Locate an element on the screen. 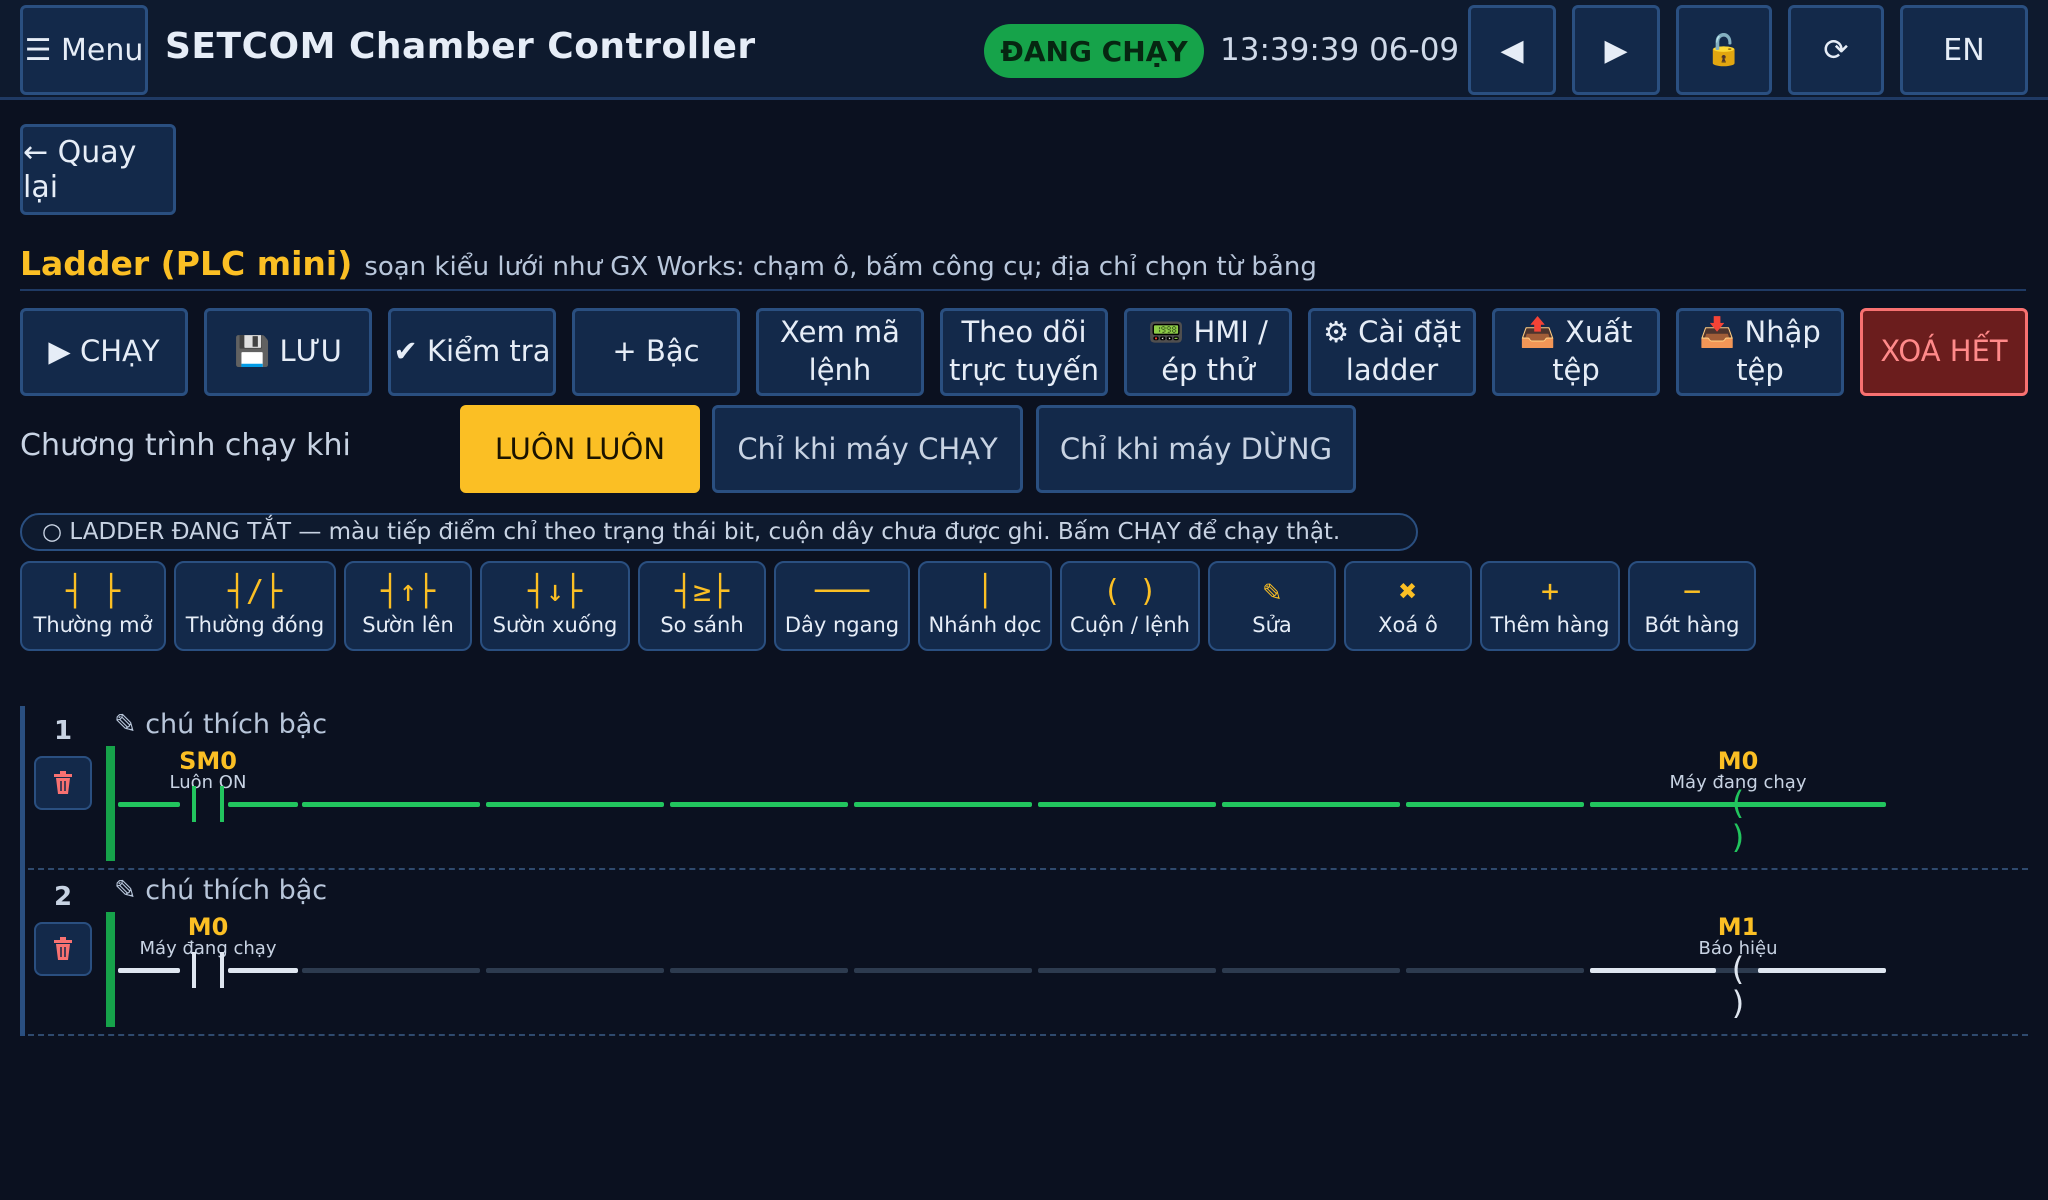 Image resolution: width=2048 pixels, height=1200 pixels. lock-button: 🔓 is located at coordinates (1724, 50).